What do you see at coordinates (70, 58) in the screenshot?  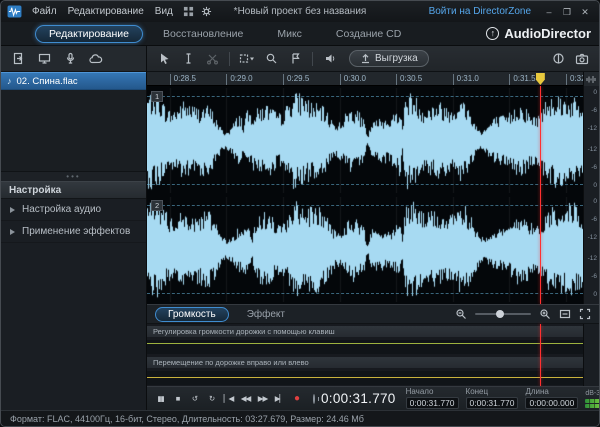 I see `record-audio-icon` at bounding box center [70, 58].